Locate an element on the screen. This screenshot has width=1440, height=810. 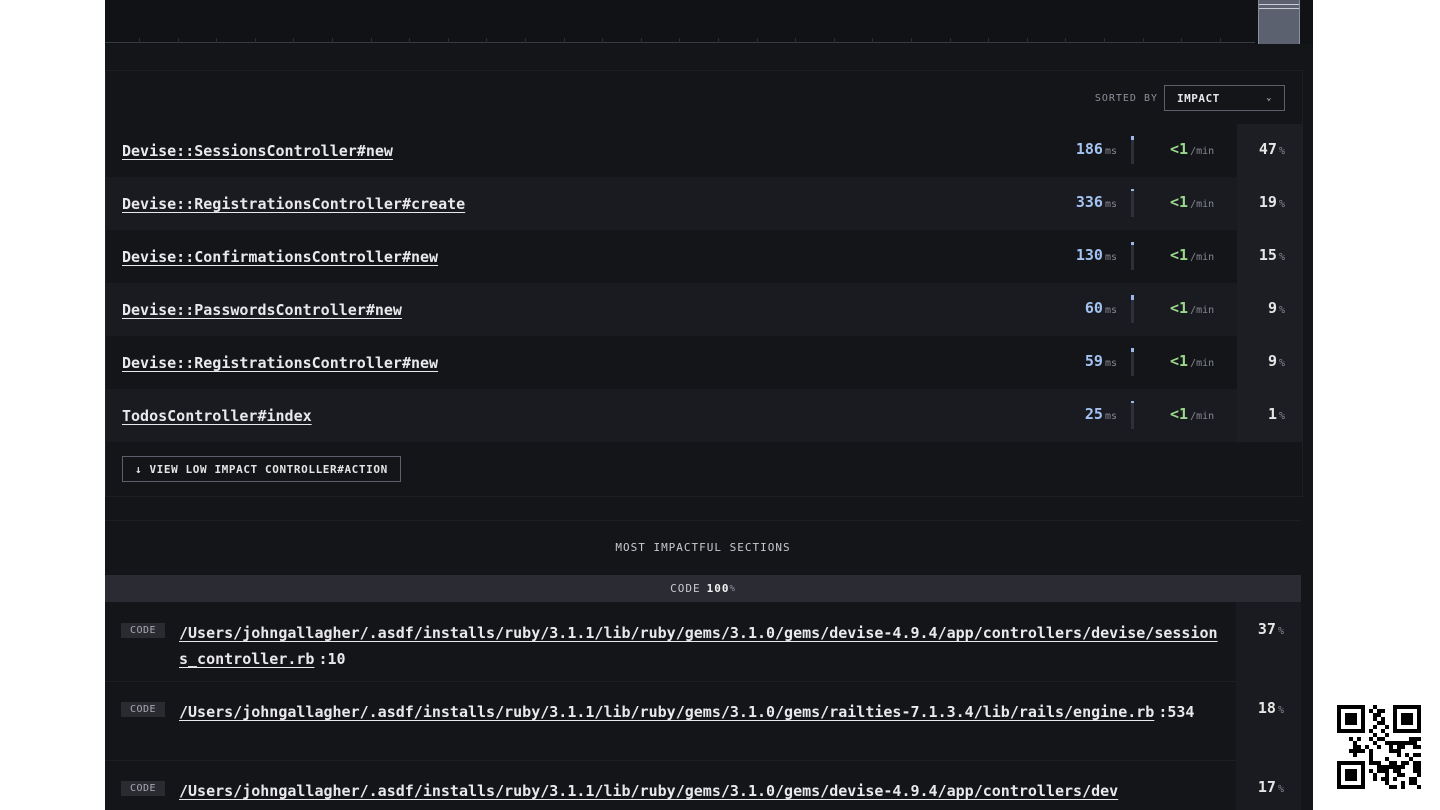
section-impact-cell: 18% is located at coordinates (1268, 720).